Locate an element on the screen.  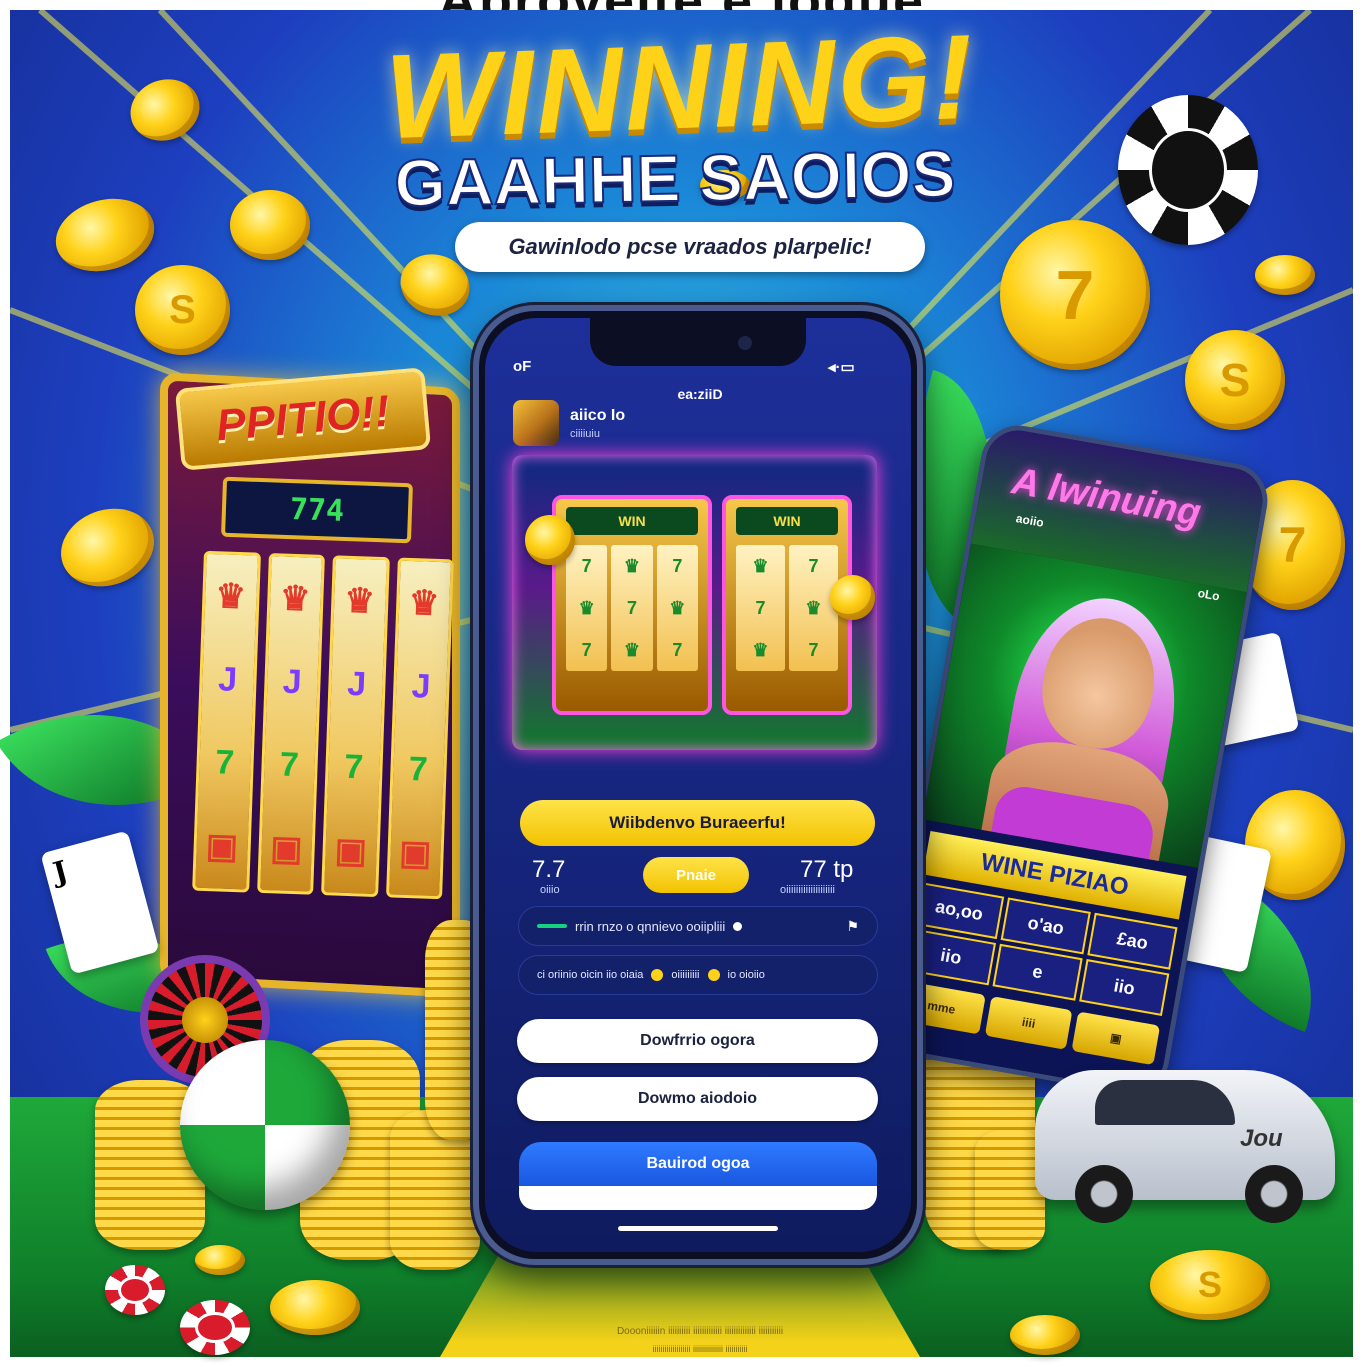
app-subtitle: ciiiiuiu is located at coordinates (585, 434).